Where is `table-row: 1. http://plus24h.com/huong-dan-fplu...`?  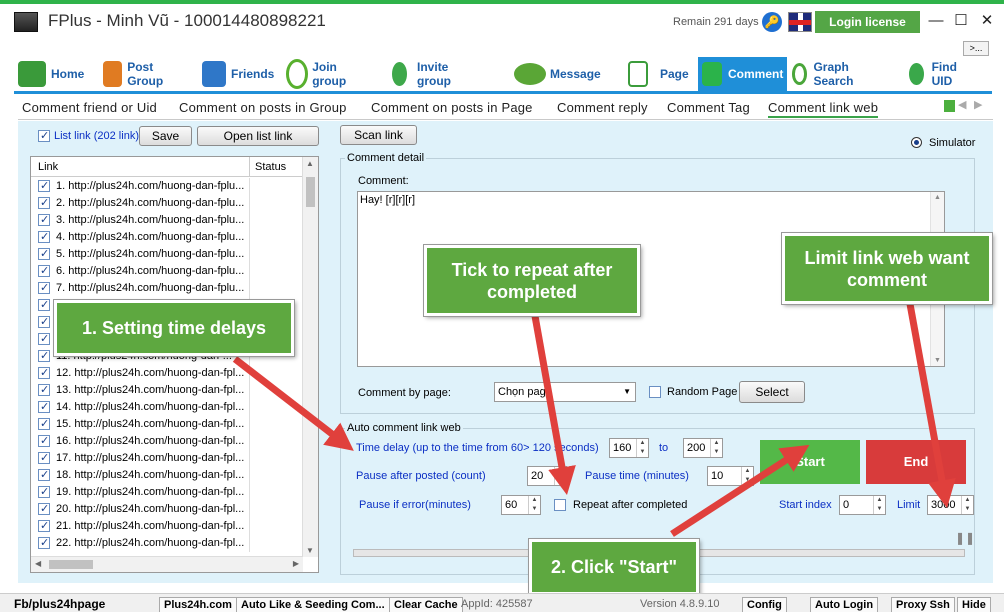
table-row: 1. http://plus24h.com/huong-dan-fplu... is located at coordinates (167, 186).